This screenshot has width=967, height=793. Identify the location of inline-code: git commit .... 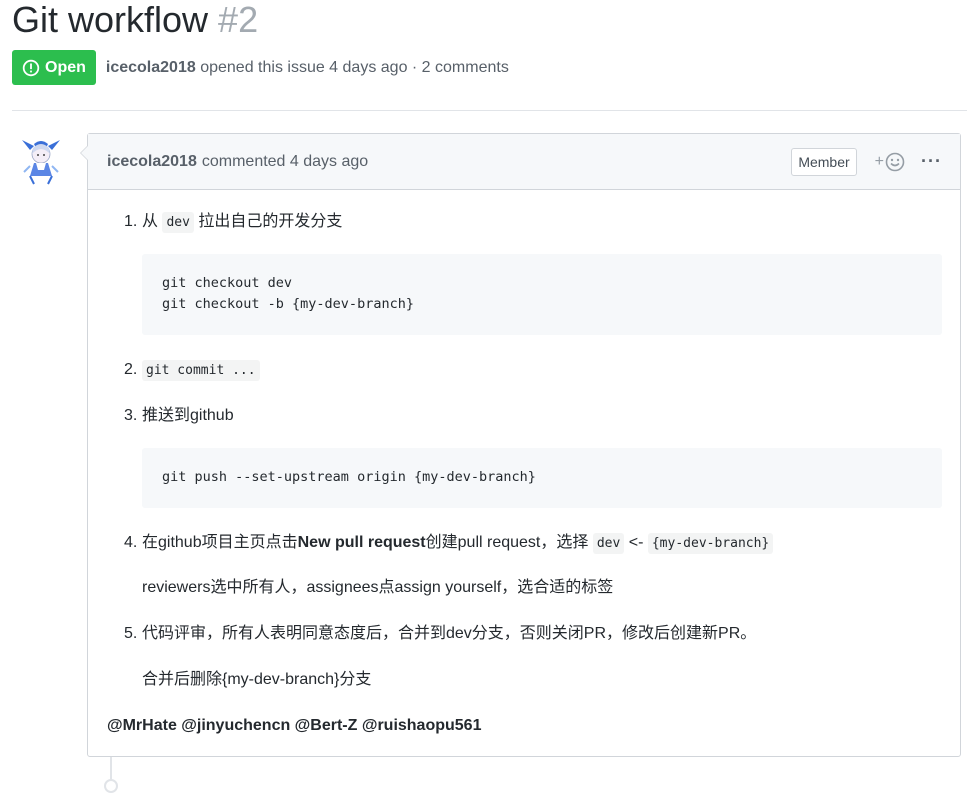
(201, 370).